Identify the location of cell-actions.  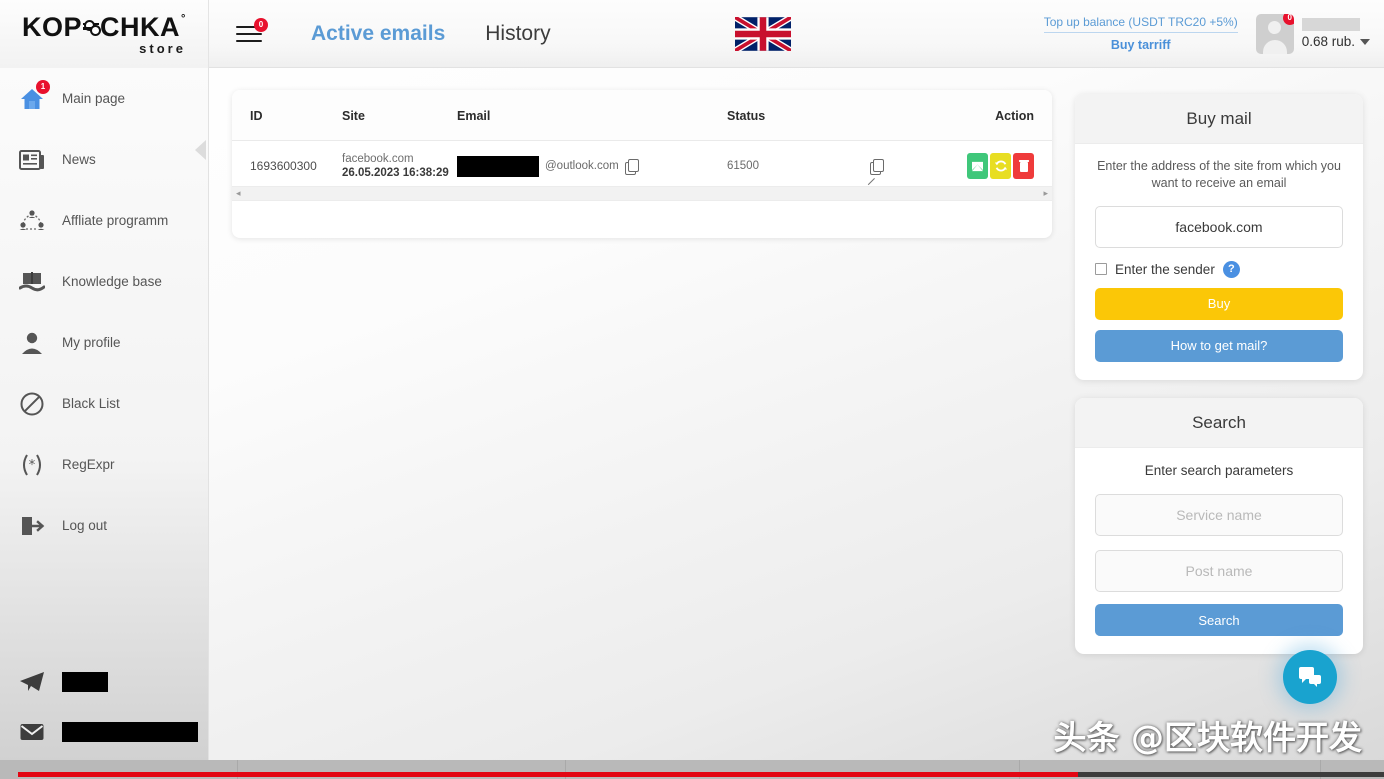
(979, 165).